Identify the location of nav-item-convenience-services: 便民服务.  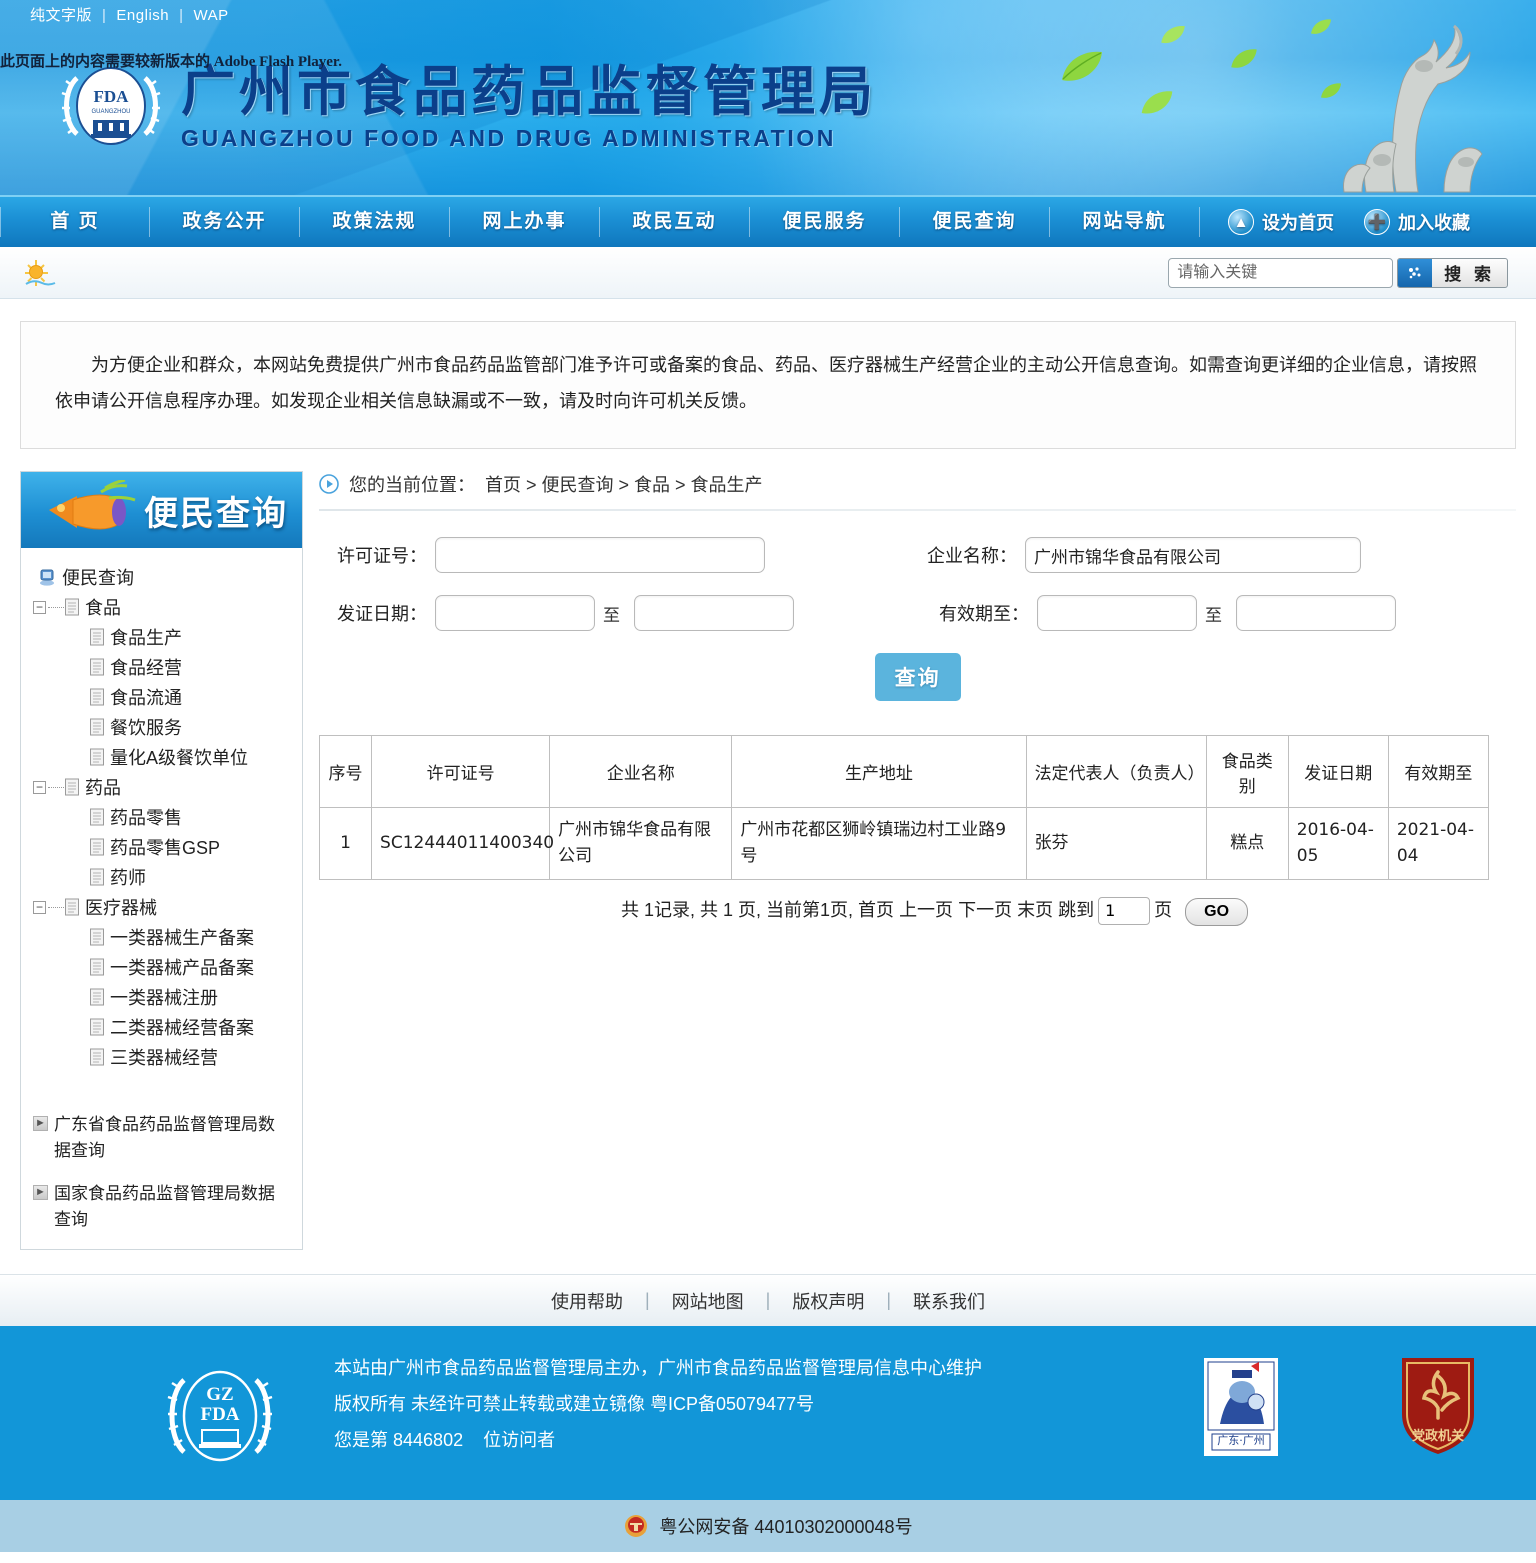
(825, 222).